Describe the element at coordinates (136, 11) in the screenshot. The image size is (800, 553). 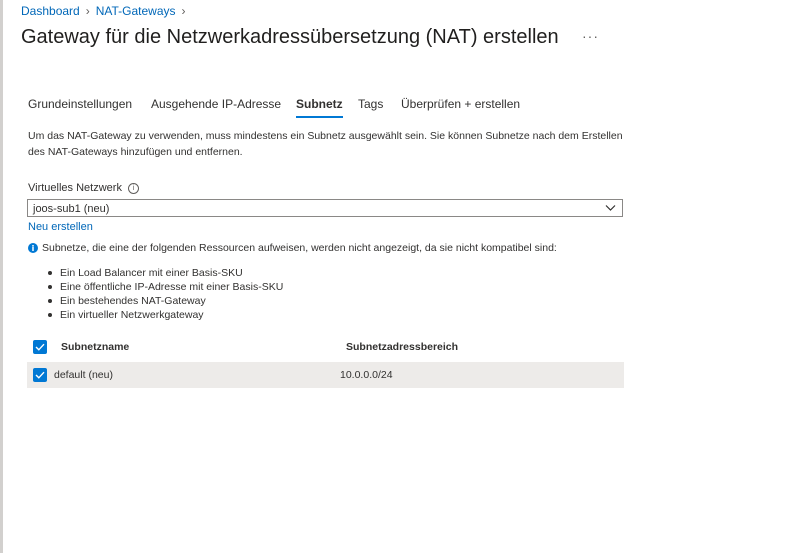
I see `breadcrumb-nat-gateways: NAT-Gateways` at that location.